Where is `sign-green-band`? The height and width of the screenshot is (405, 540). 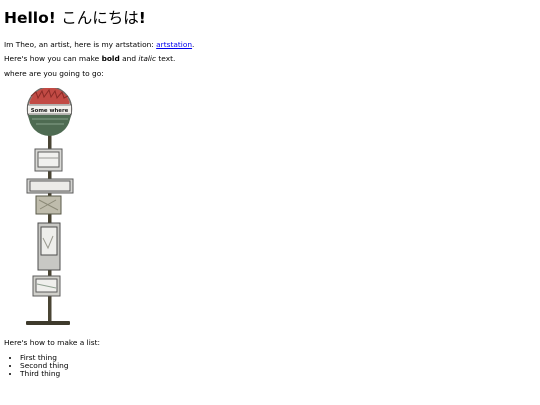
sign-green-band is located at coordinates (49, 125).